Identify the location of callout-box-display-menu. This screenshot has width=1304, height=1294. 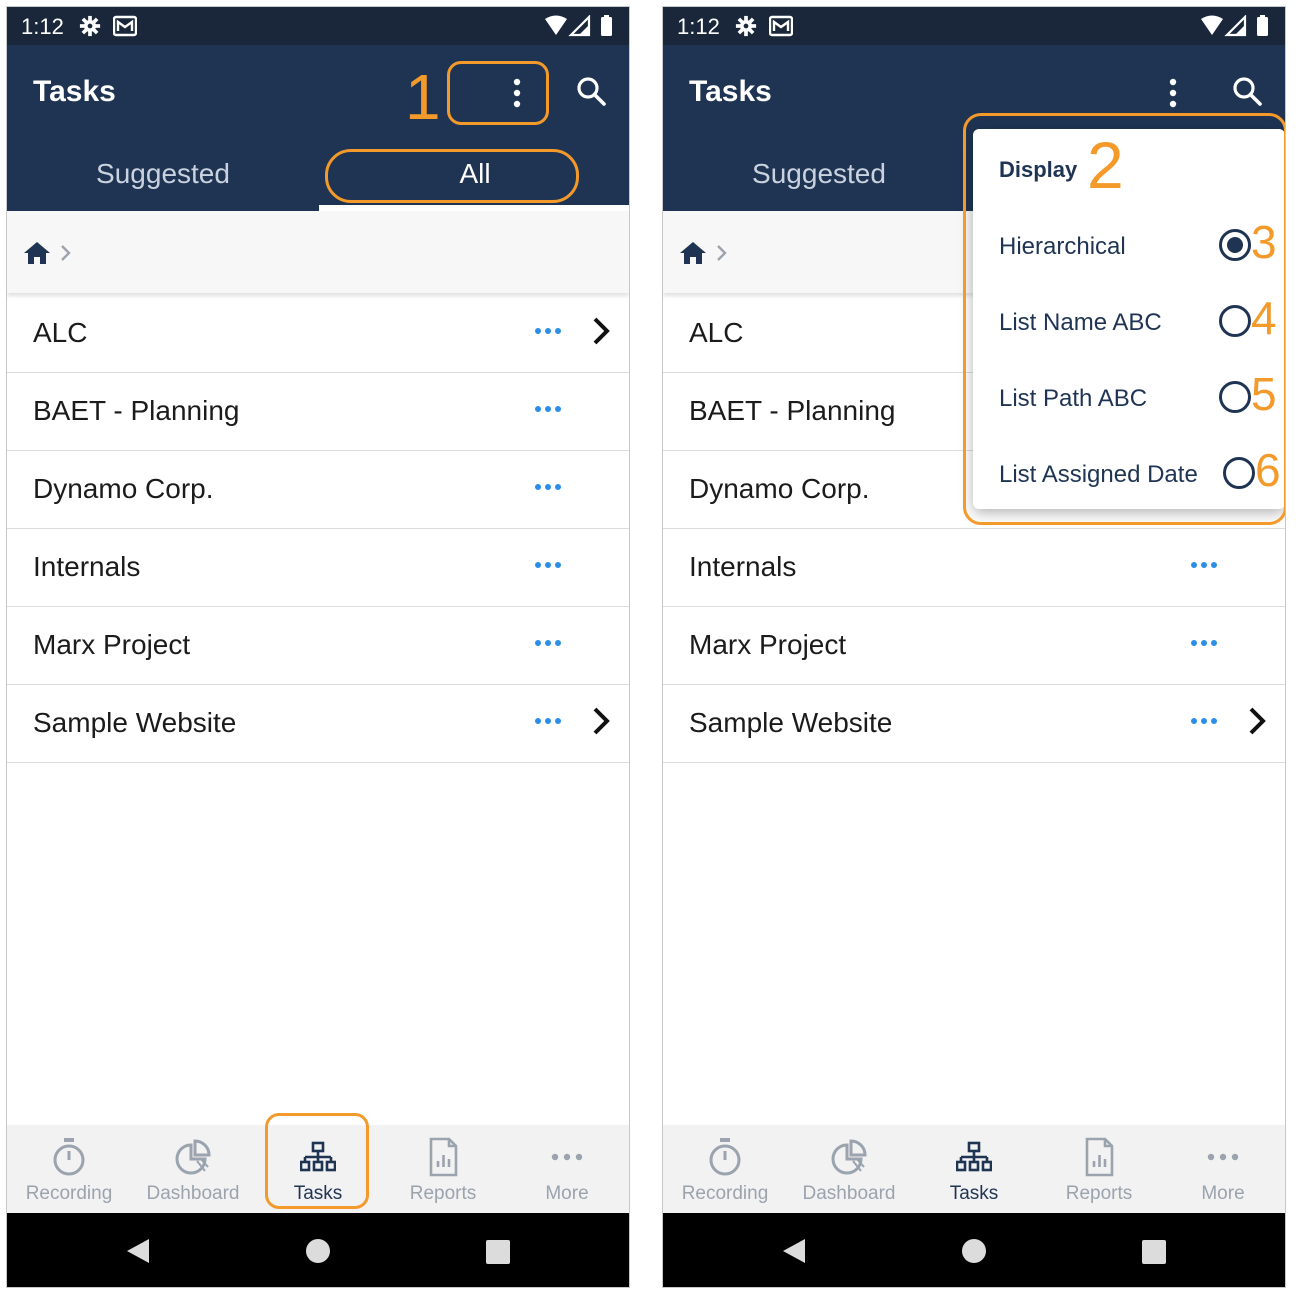
(1124, 319).